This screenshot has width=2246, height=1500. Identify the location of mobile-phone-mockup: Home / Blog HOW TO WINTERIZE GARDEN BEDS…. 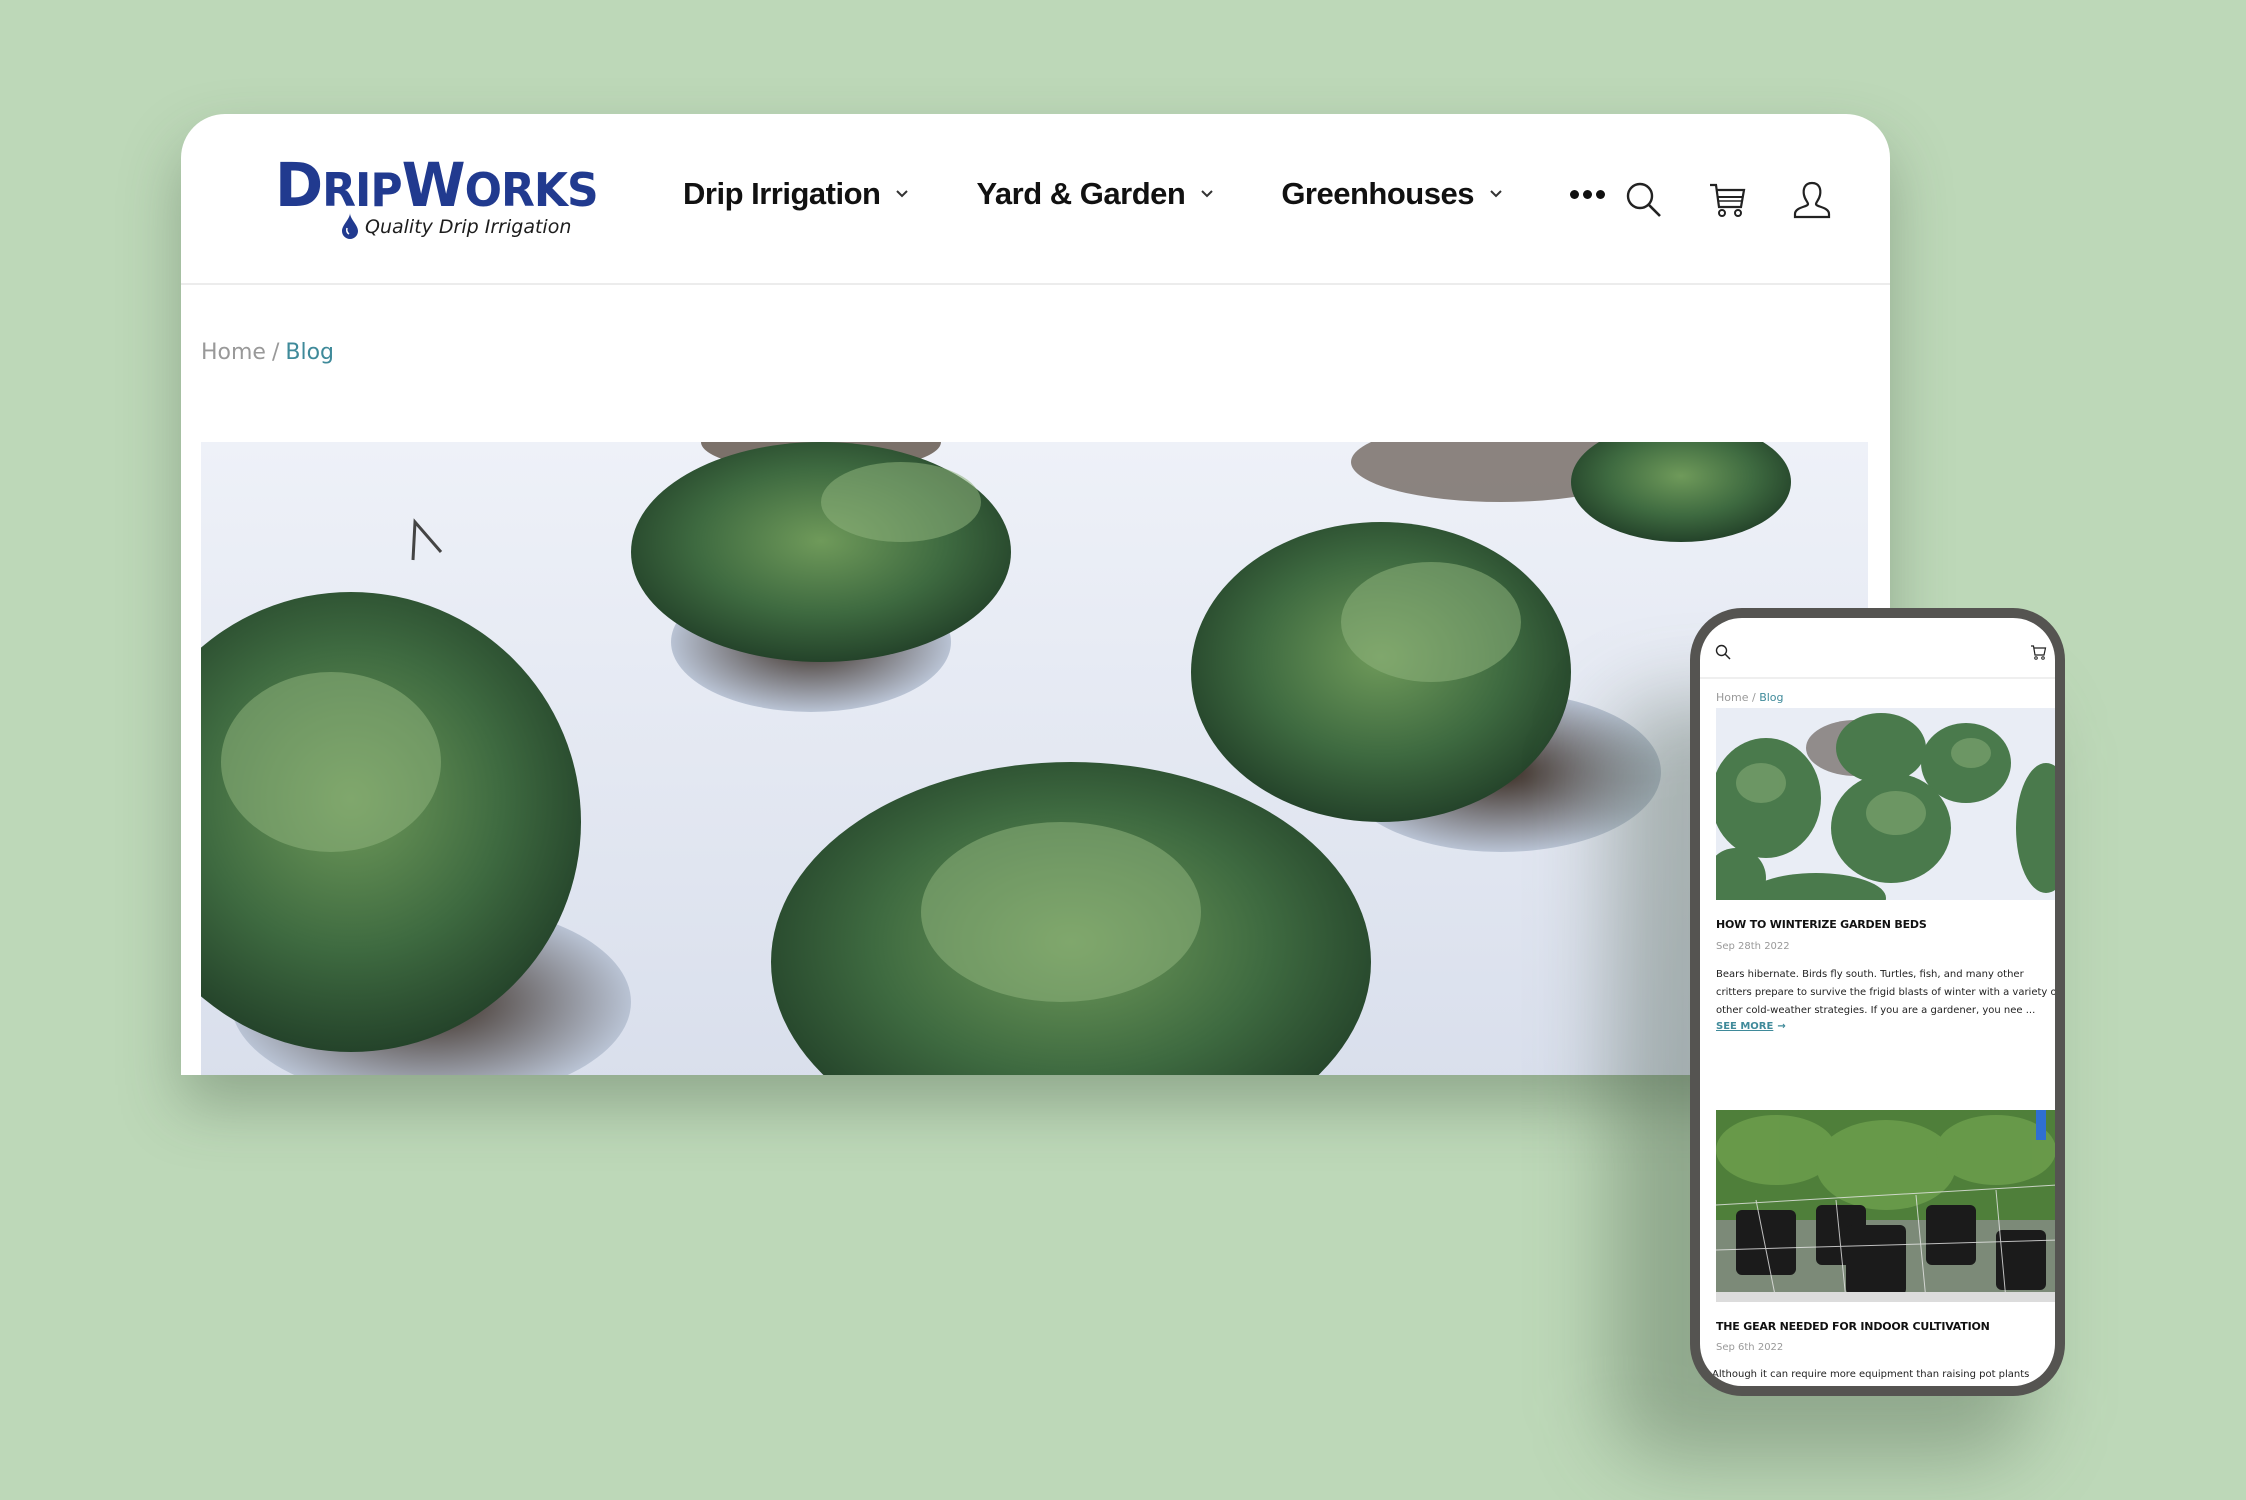
(1877, 1002).